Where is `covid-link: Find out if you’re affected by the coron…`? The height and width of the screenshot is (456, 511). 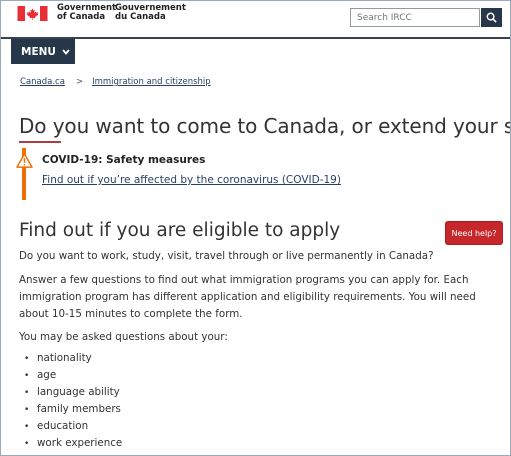 covid-link: Find out if you’re affected by the coron… is located at coordinates (191, 180).